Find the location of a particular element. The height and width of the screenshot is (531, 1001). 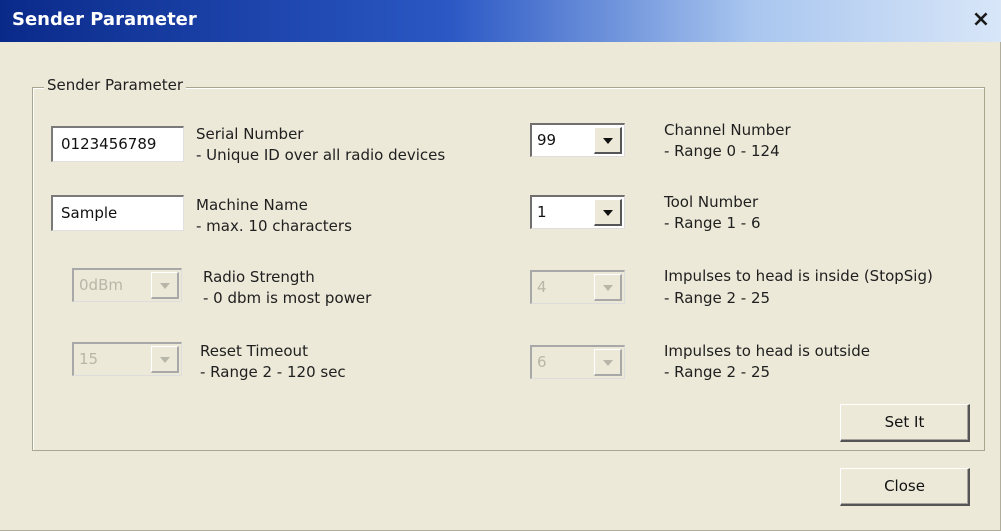

impulses-outside-label: Impulses to head is outside is located at coordinates (767, 351).